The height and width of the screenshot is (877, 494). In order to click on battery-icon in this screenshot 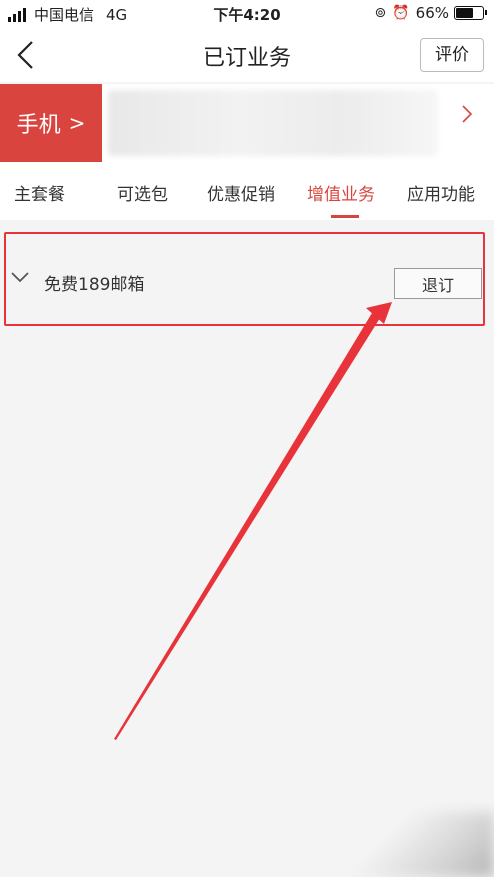, I will do `click(470, 13)`.